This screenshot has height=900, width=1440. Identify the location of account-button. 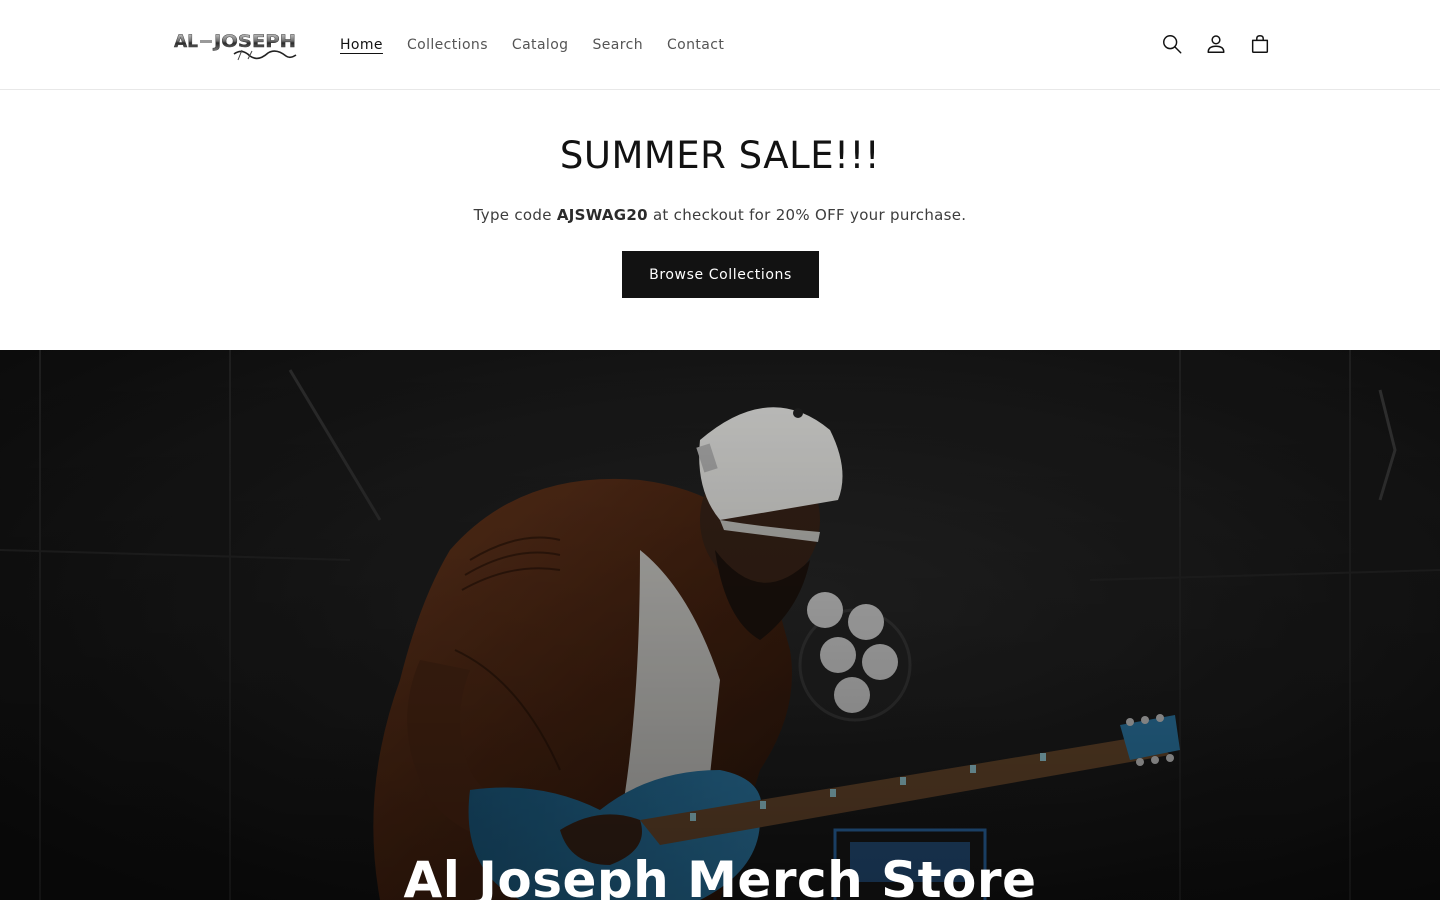
(1216, 44).